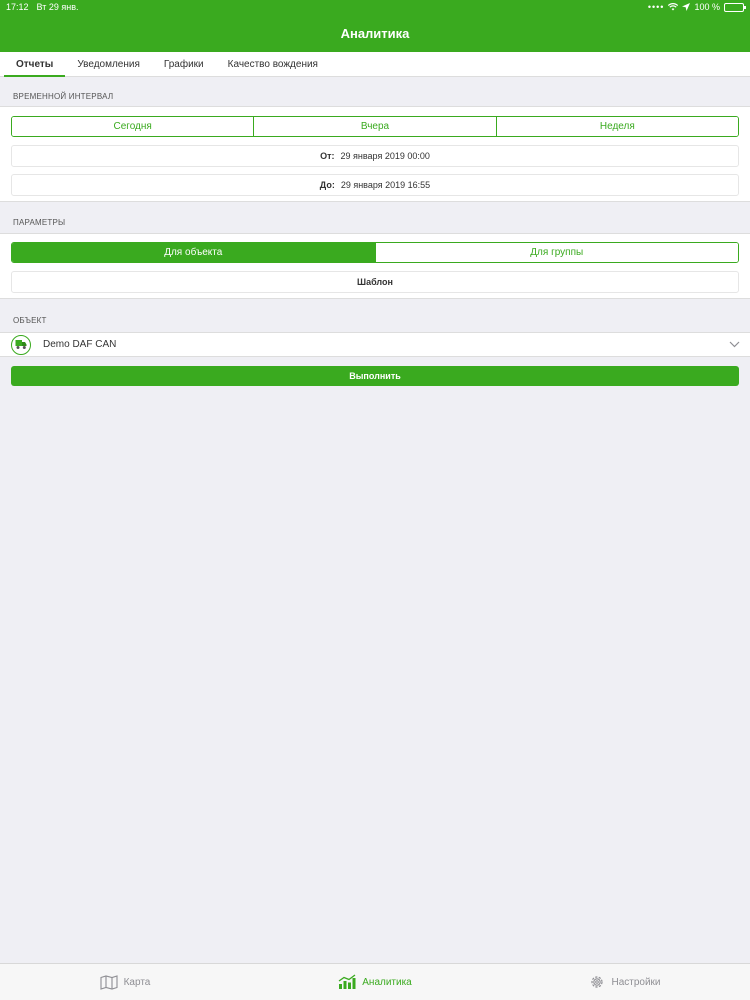 This screenshot has height=1000, width=750. Describe the element at coordinates (556, 252) in the screenshot. I see `params-group-option: Для группы` at that location.